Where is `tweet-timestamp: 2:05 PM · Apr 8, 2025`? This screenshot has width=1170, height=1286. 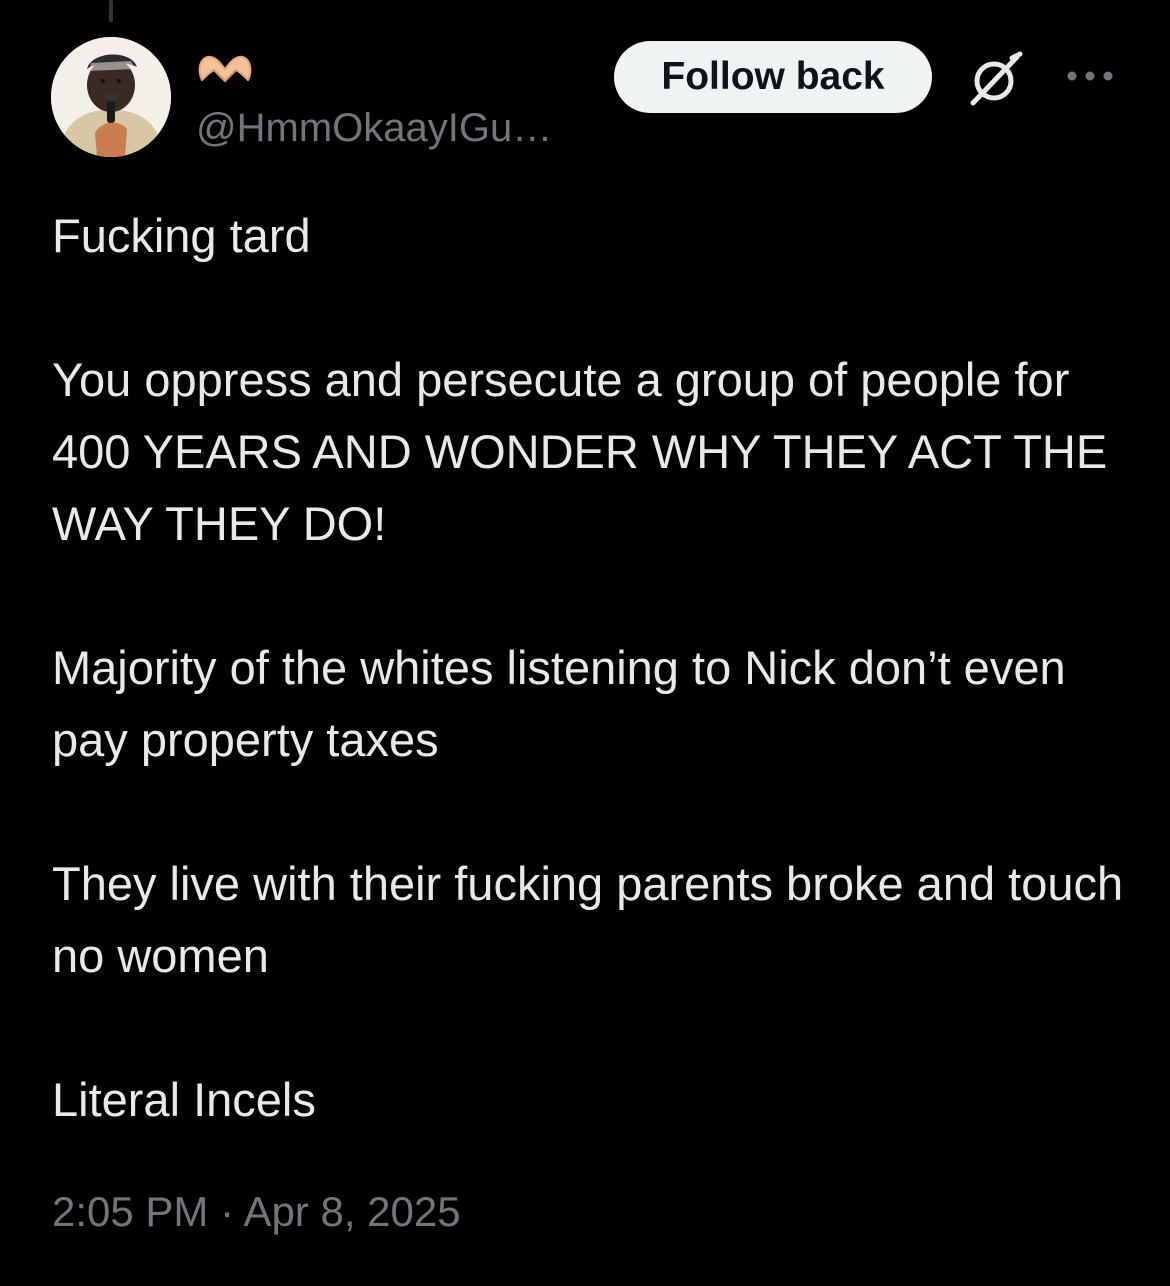
tweet-timestamp: 2:05 PM · Apr 8, 2025 is located at coordinates (256, 1212).